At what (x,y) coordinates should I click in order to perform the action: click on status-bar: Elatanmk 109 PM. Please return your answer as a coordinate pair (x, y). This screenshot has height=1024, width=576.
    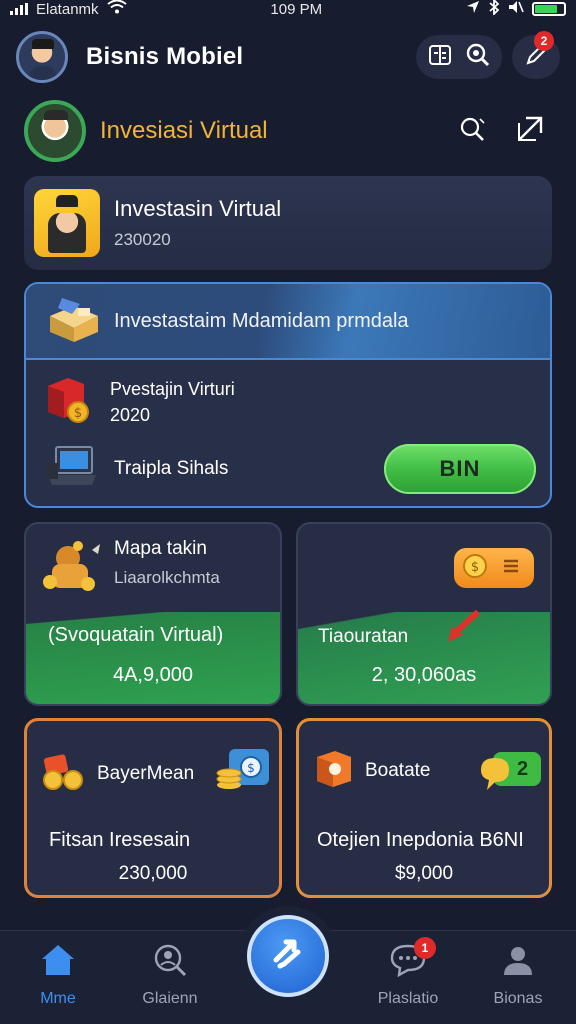
    Looking at the image, I should click on (288, 9).